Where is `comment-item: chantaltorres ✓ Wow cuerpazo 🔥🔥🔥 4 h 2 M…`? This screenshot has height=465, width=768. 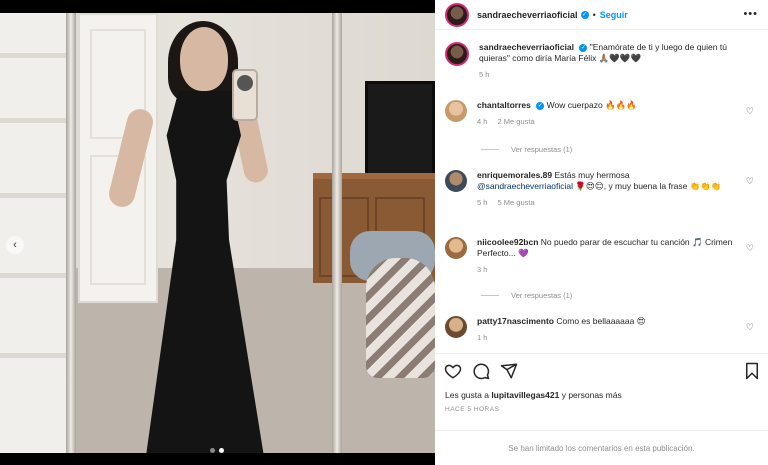
comment-item: chantaltorres ✓ Wow cuerpazo 🔥🔥🔥 4 h 2 M… is located at coordinates (601, 113).